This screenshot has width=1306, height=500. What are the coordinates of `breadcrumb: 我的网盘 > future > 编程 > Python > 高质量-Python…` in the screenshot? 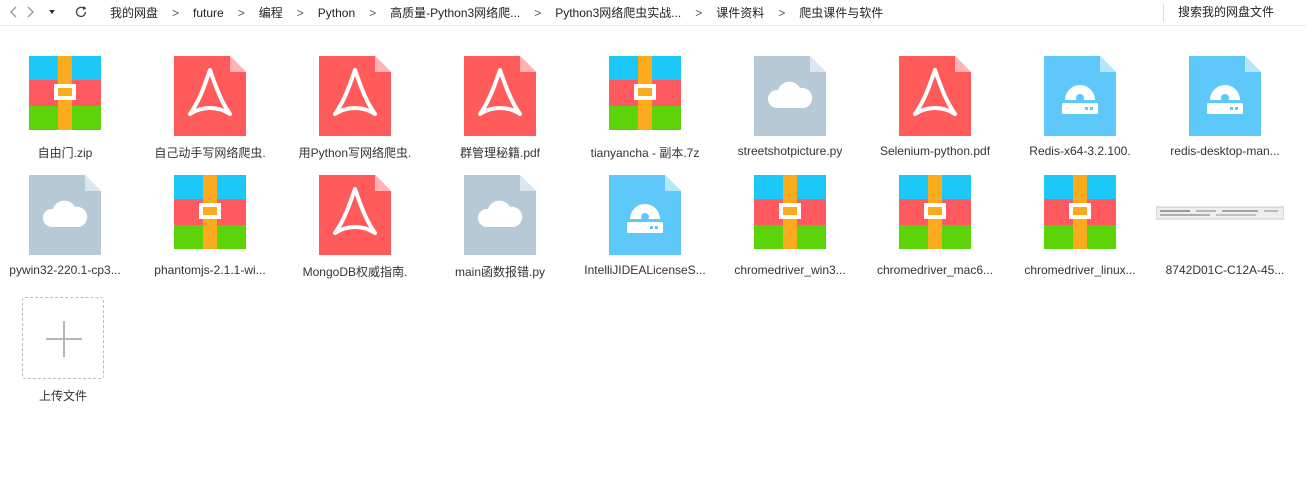 It's located at (496, 12).